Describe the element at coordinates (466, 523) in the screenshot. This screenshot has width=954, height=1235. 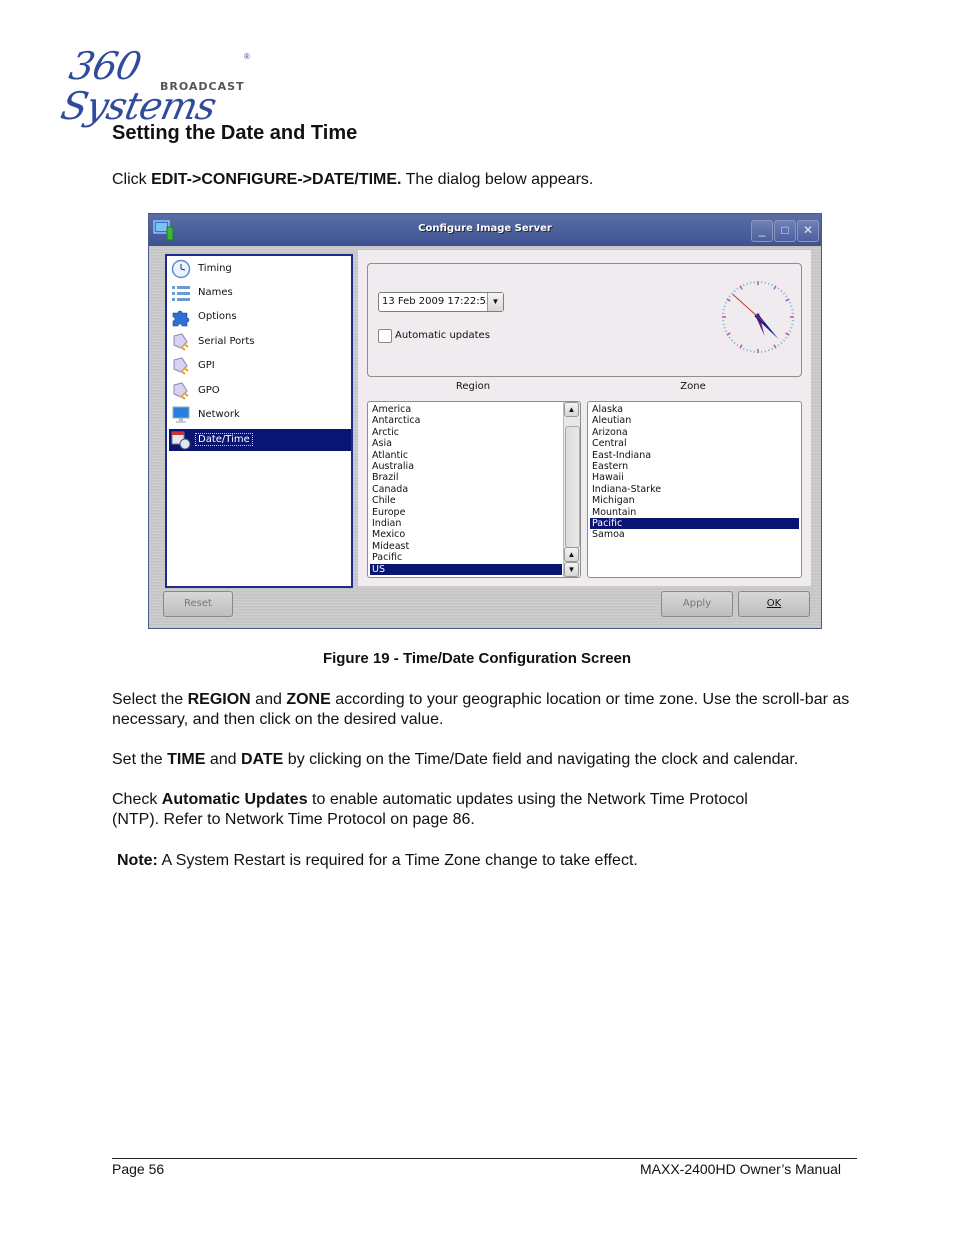
I see `list-item: Indian` at that location.